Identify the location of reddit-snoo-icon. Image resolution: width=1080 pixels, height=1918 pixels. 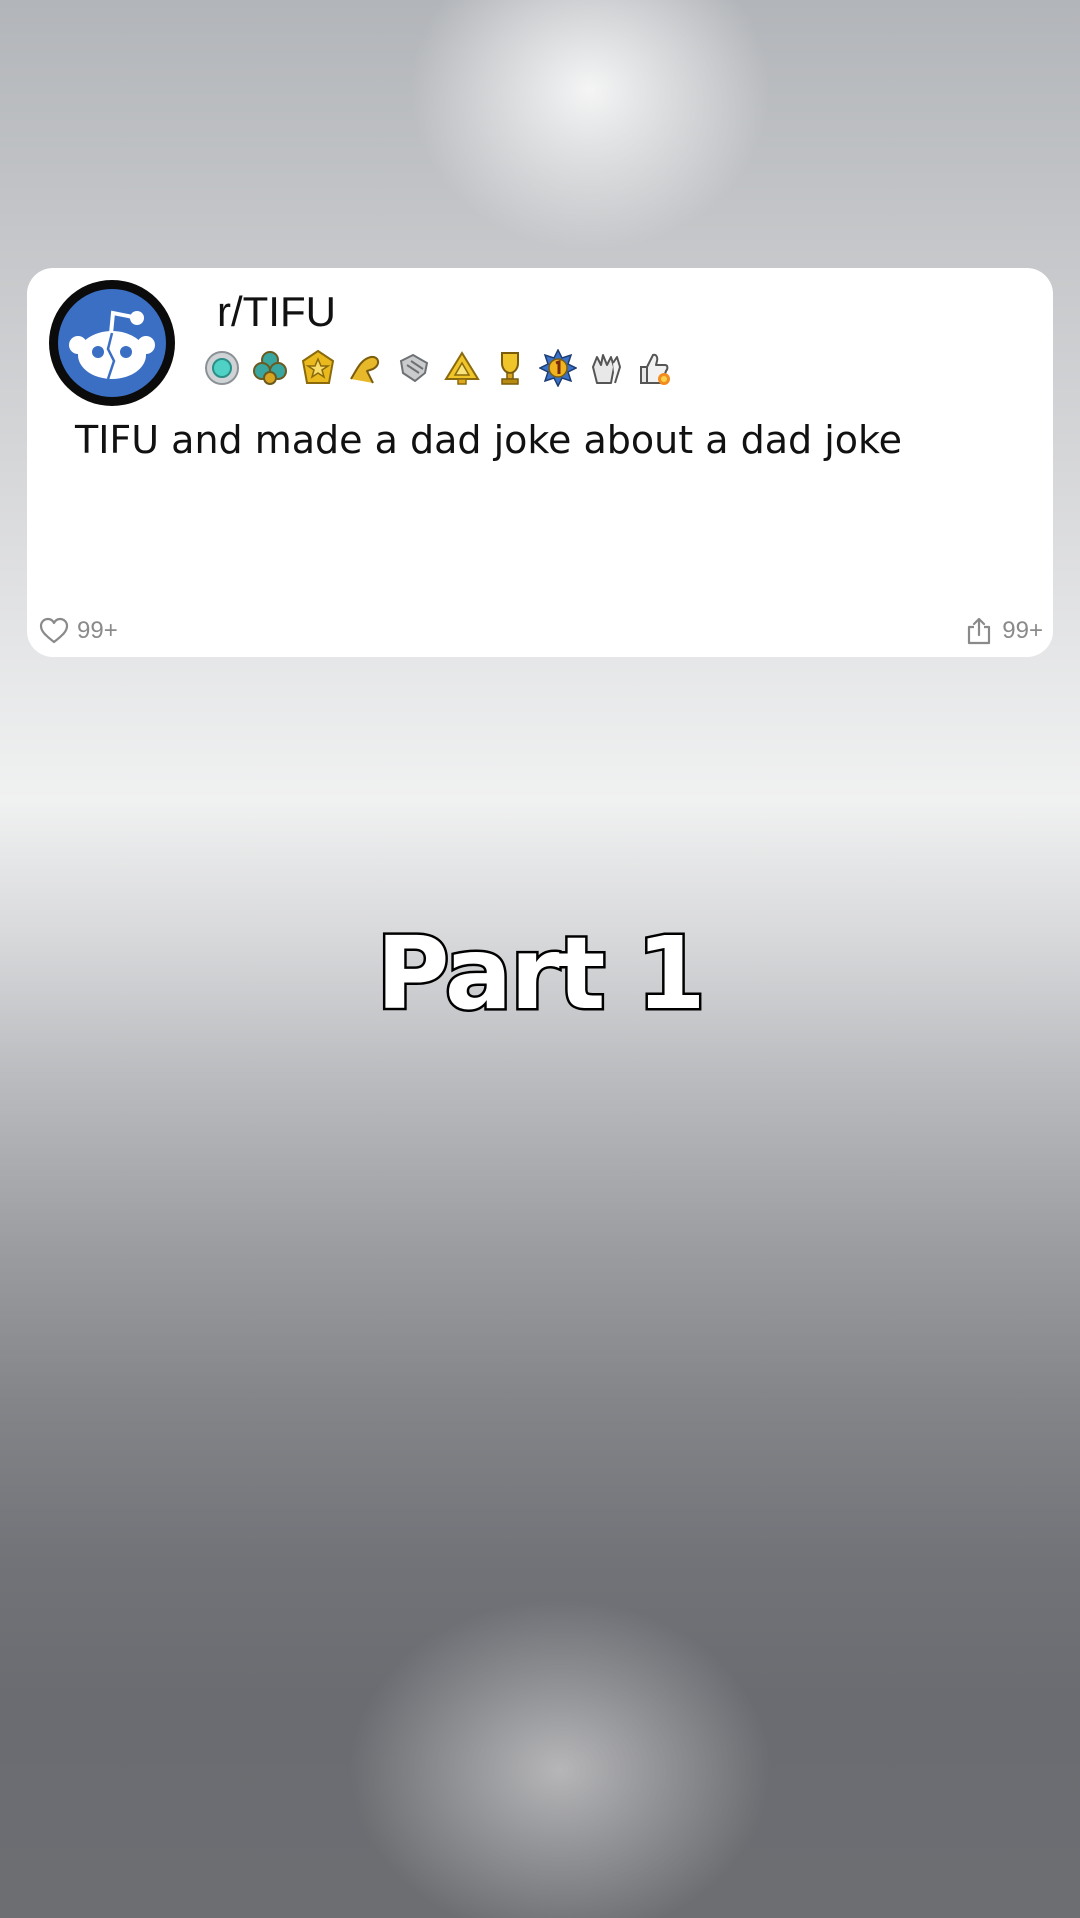
(112, 343).